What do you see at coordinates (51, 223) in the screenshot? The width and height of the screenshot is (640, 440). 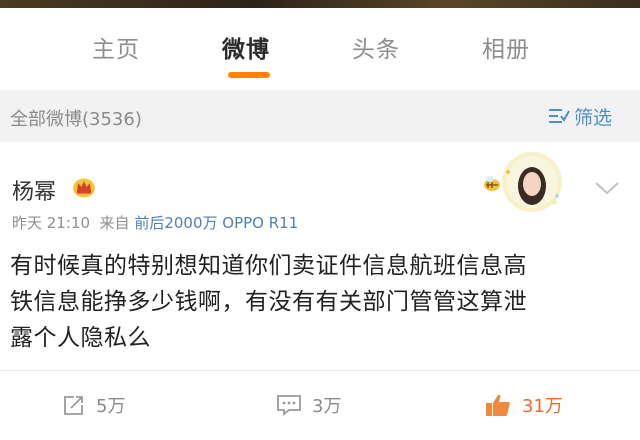 I see `post-time: 昨天 21:10` at bounding box center [51, 223].